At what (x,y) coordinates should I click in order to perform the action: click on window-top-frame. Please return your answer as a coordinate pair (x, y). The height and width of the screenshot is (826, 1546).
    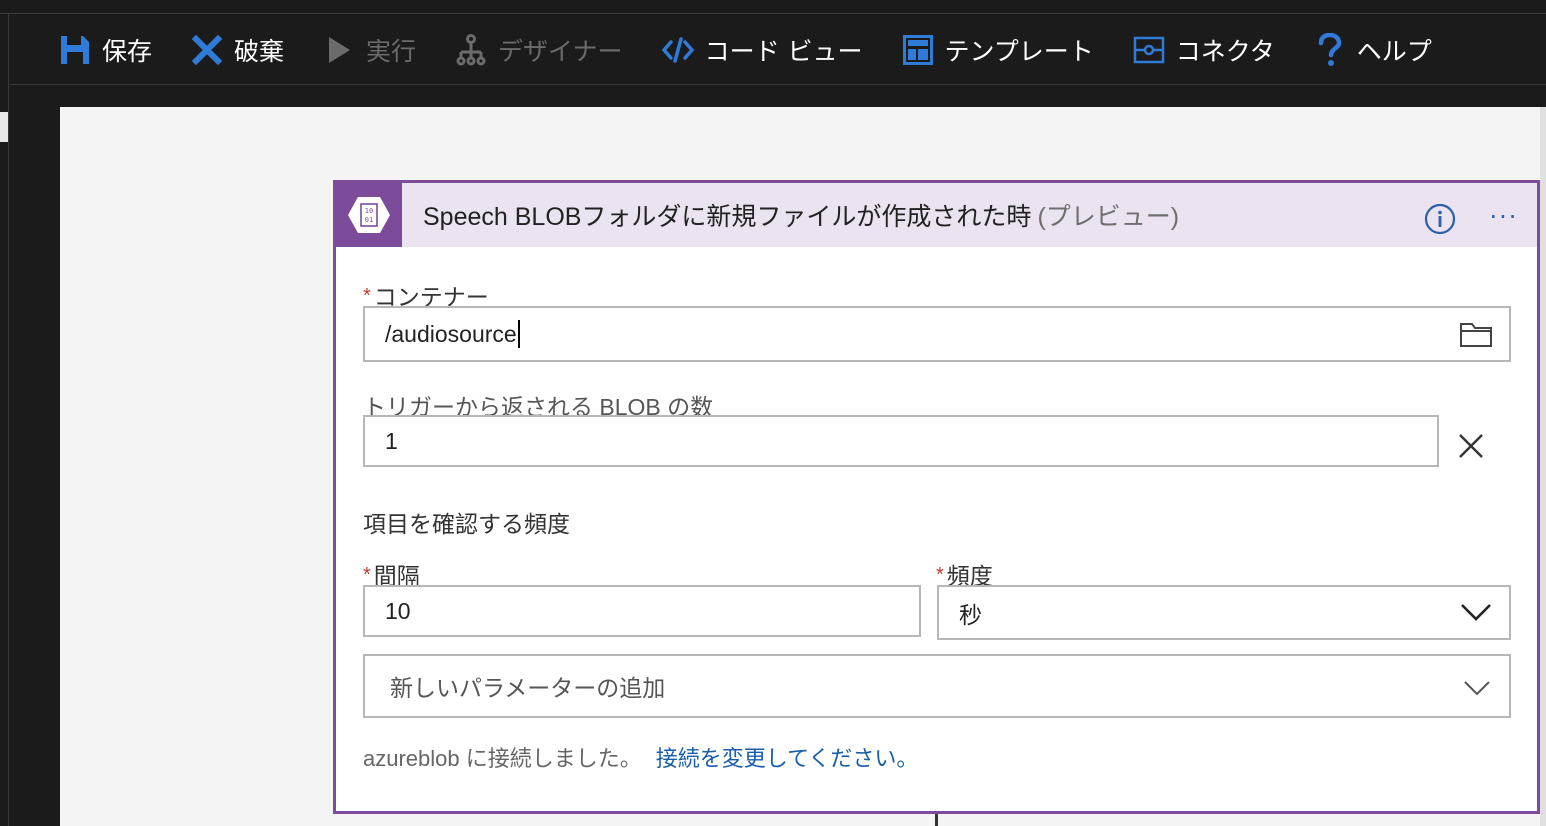
    Looking at the image, I should click on (773, 7).